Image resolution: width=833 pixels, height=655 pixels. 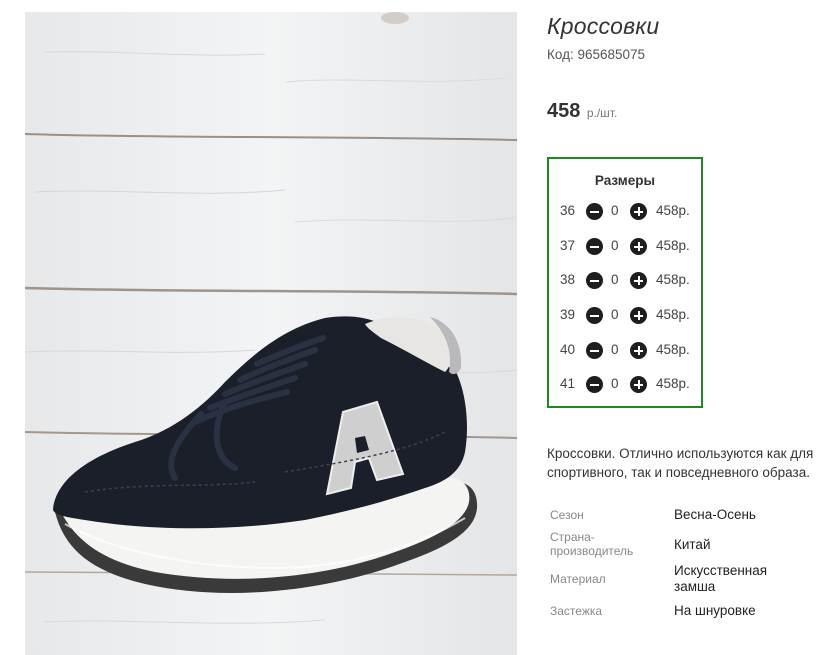 What do you see at coordinates (568, 314) in the screenshot?
I see `size-label: 39` at bounding box center [568, 314].